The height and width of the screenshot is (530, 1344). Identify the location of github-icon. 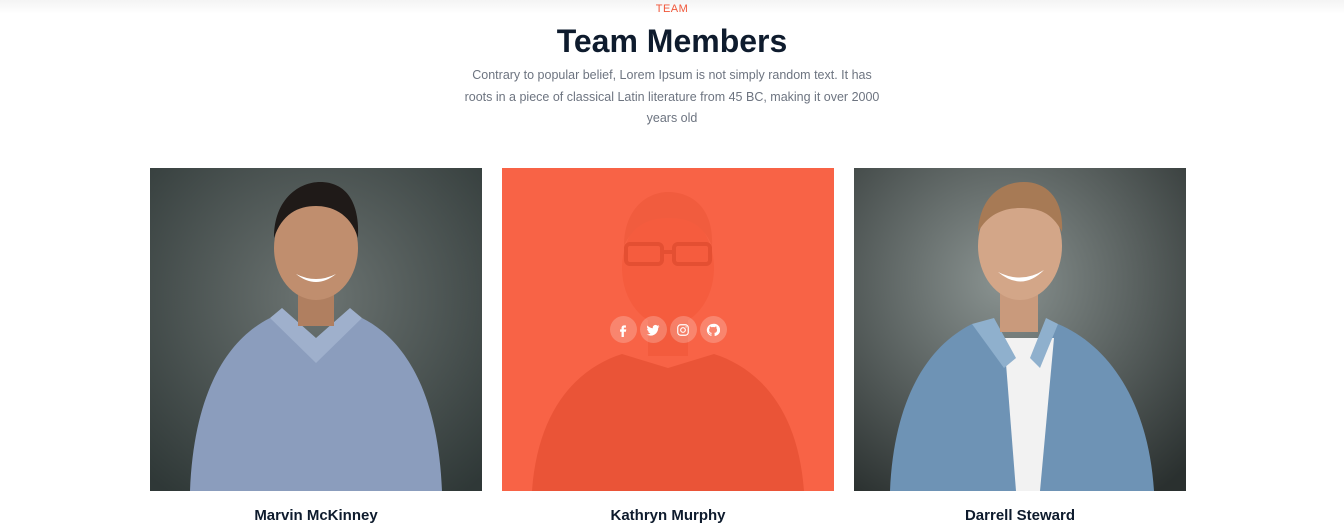
(713, 329).